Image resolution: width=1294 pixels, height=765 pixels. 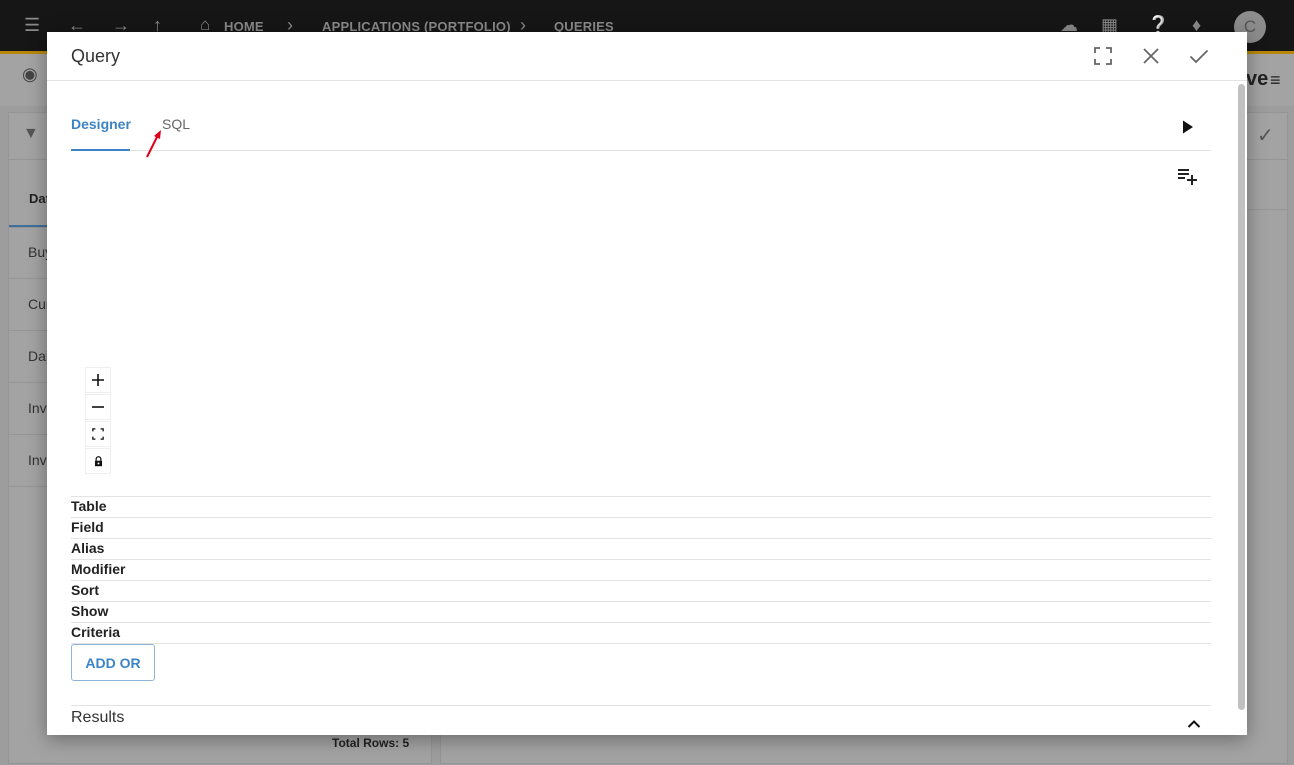 I want to click on scrollbar-thumb, so click(x=1241, y=397).